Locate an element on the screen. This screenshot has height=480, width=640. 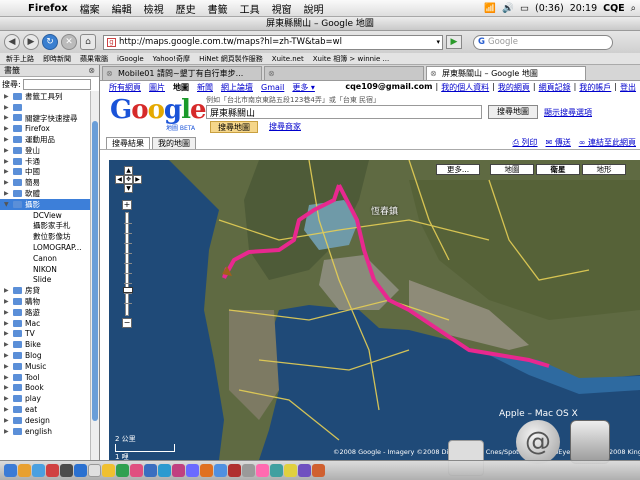
tab-google-maps: ⊗ 屏東縣關山 – Google 地圖 is located at coordinates (506, 73).